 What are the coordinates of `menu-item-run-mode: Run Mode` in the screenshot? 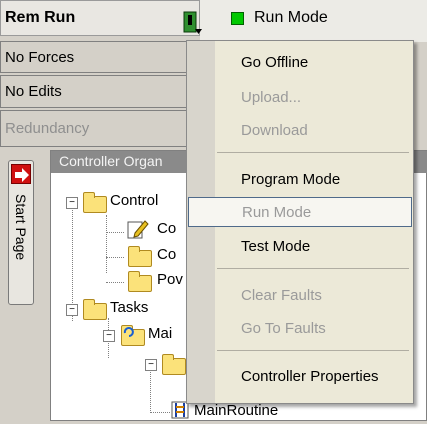 It's located at (300, 212).